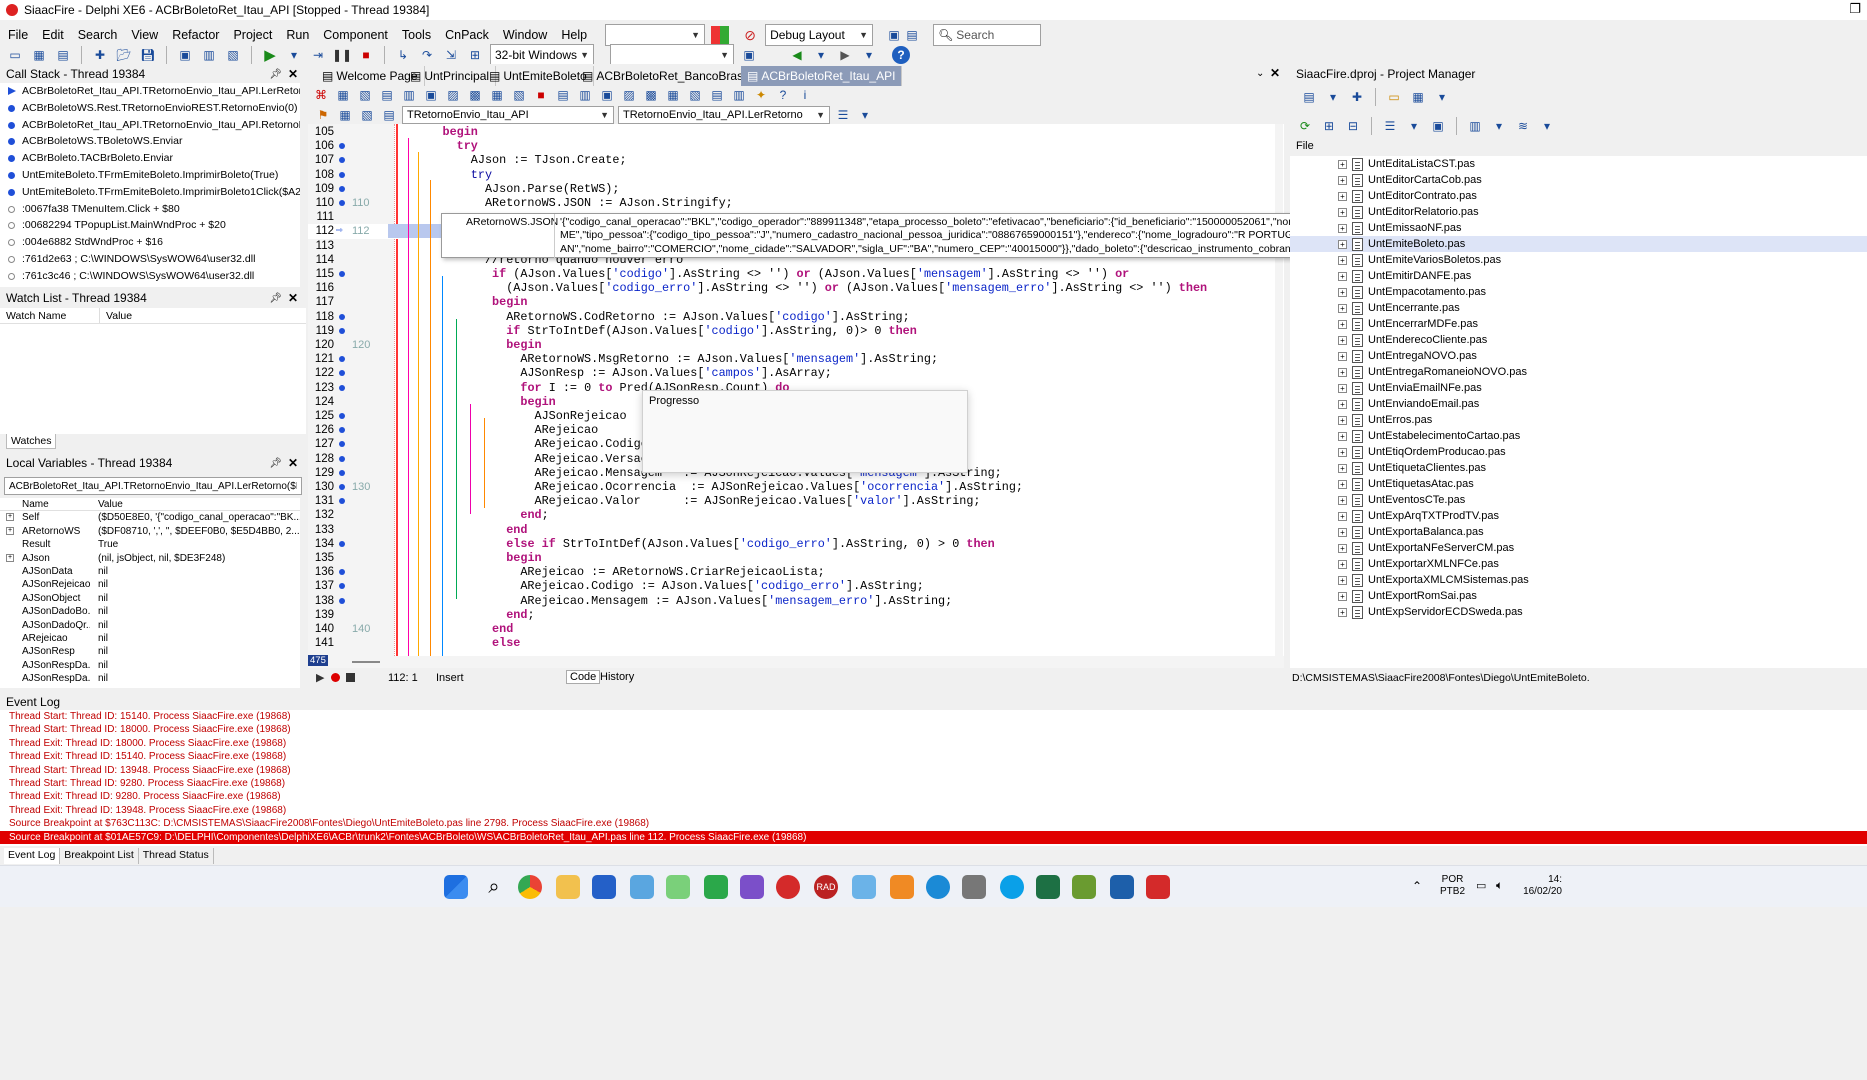  What do you see at coordinates (568, 887) in the screenshot?
I see `file-explorer-icon` at bounding box center [568, 887].